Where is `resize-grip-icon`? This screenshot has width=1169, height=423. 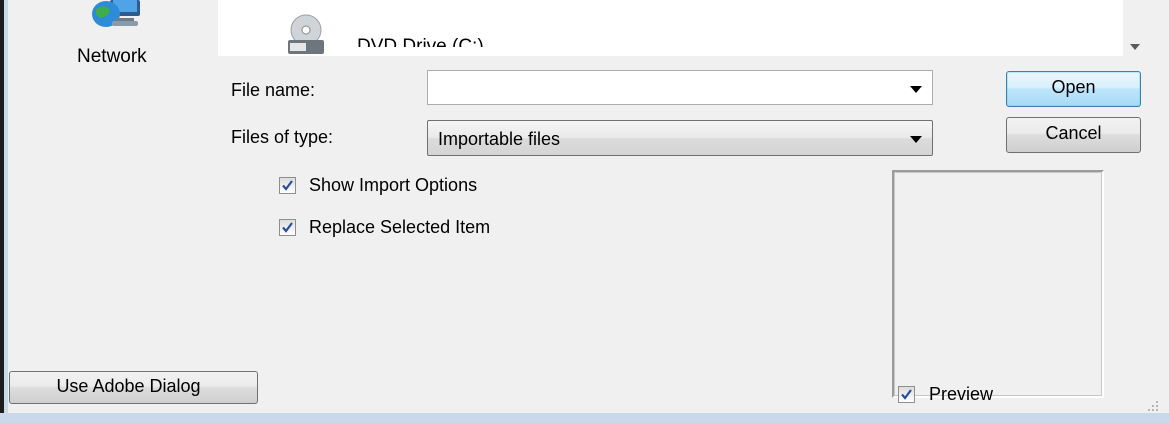
resize-grip-icon is located at coordinates (1153, 403).